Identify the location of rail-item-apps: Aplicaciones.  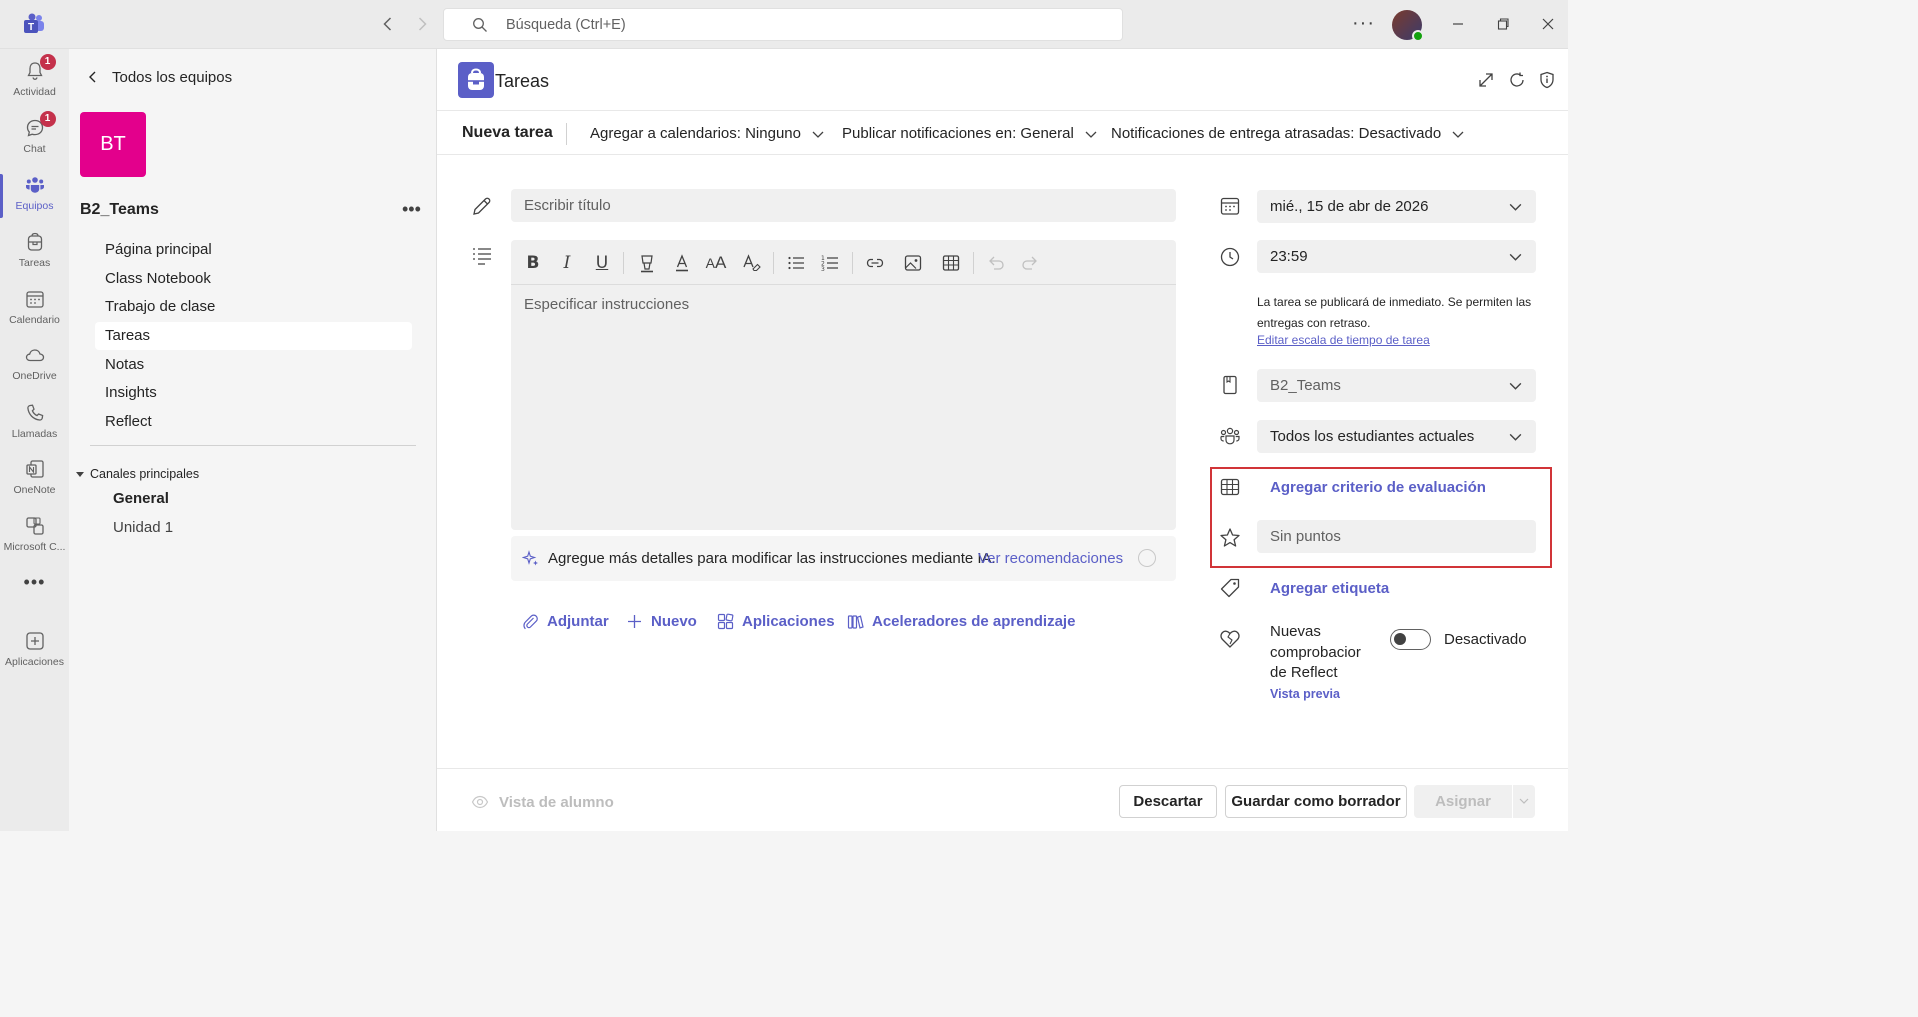
(34, 652).